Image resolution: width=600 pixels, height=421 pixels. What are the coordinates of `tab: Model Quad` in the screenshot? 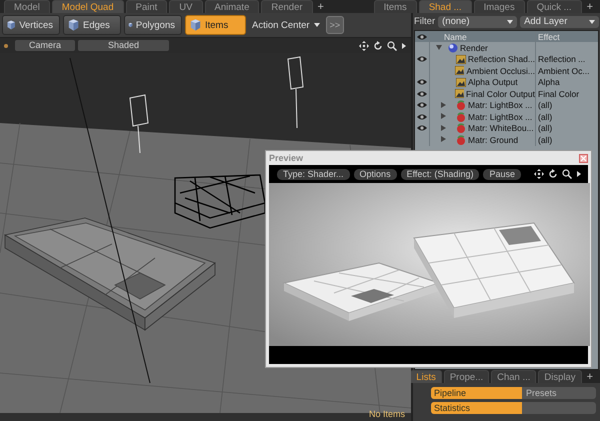 It's located at (88, 6).